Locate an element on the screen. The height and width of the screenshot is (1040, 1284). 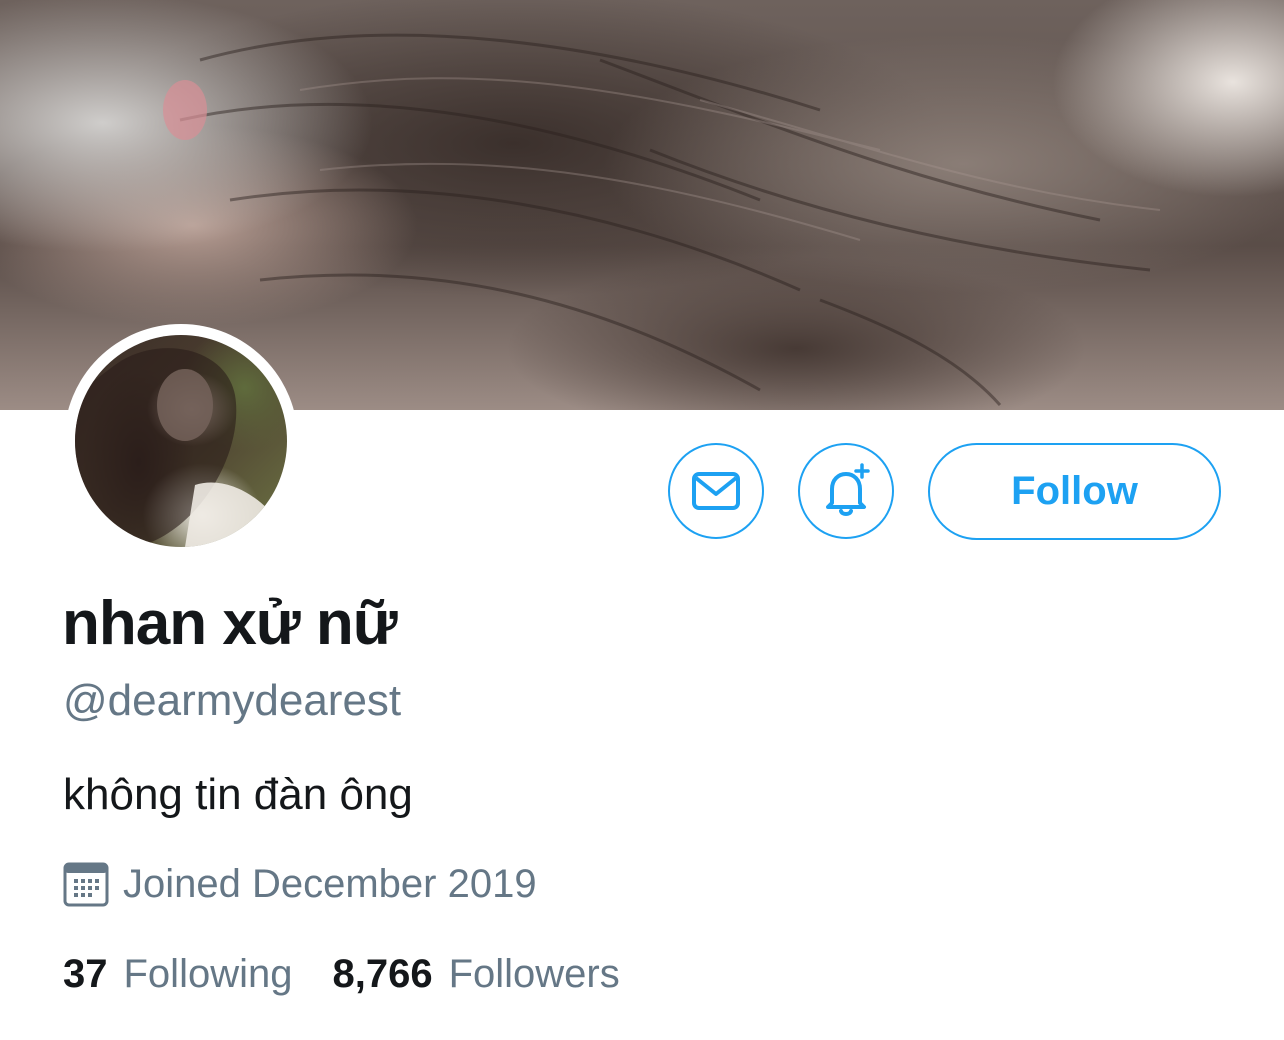
envelope-icon is located at coordinates (716, 491).